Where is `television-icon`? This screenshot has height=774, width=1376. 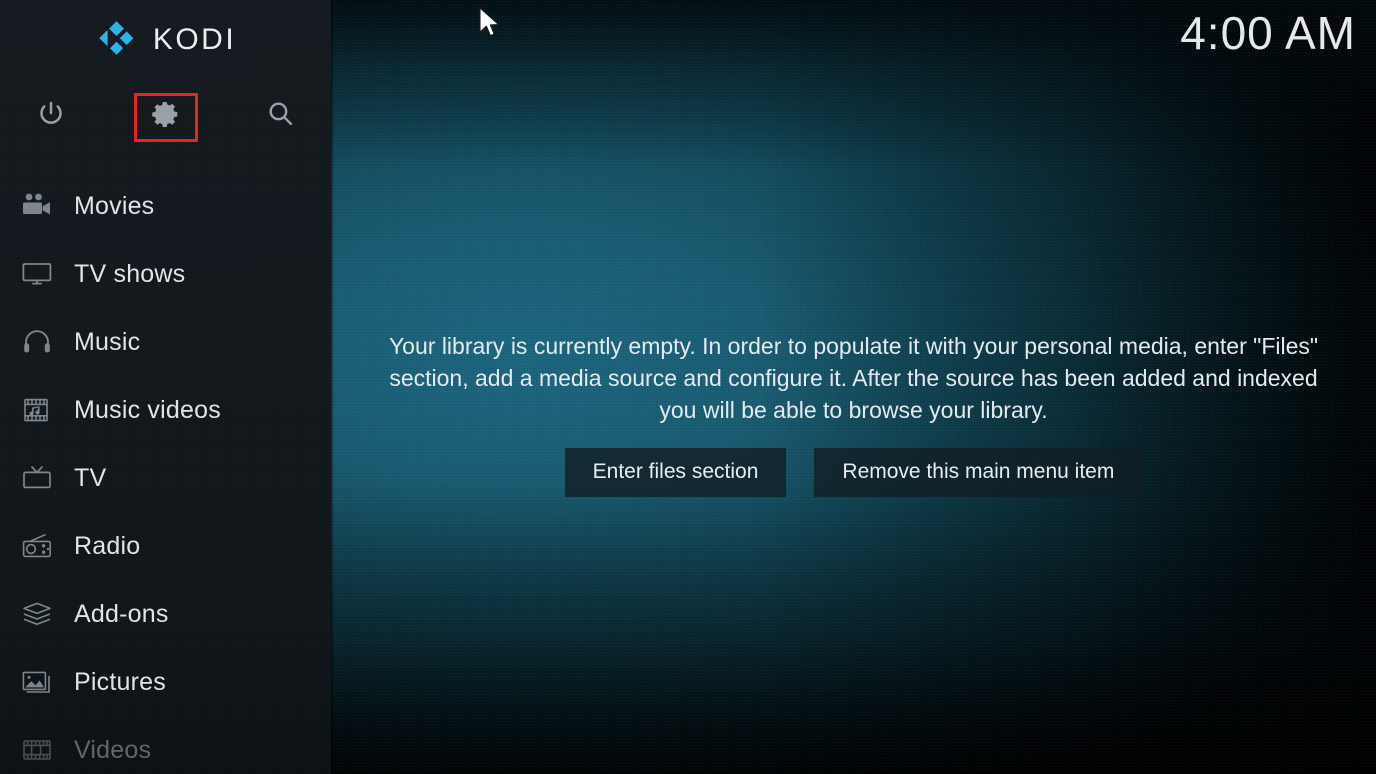 television-icon is located at coordinates (37, 274).